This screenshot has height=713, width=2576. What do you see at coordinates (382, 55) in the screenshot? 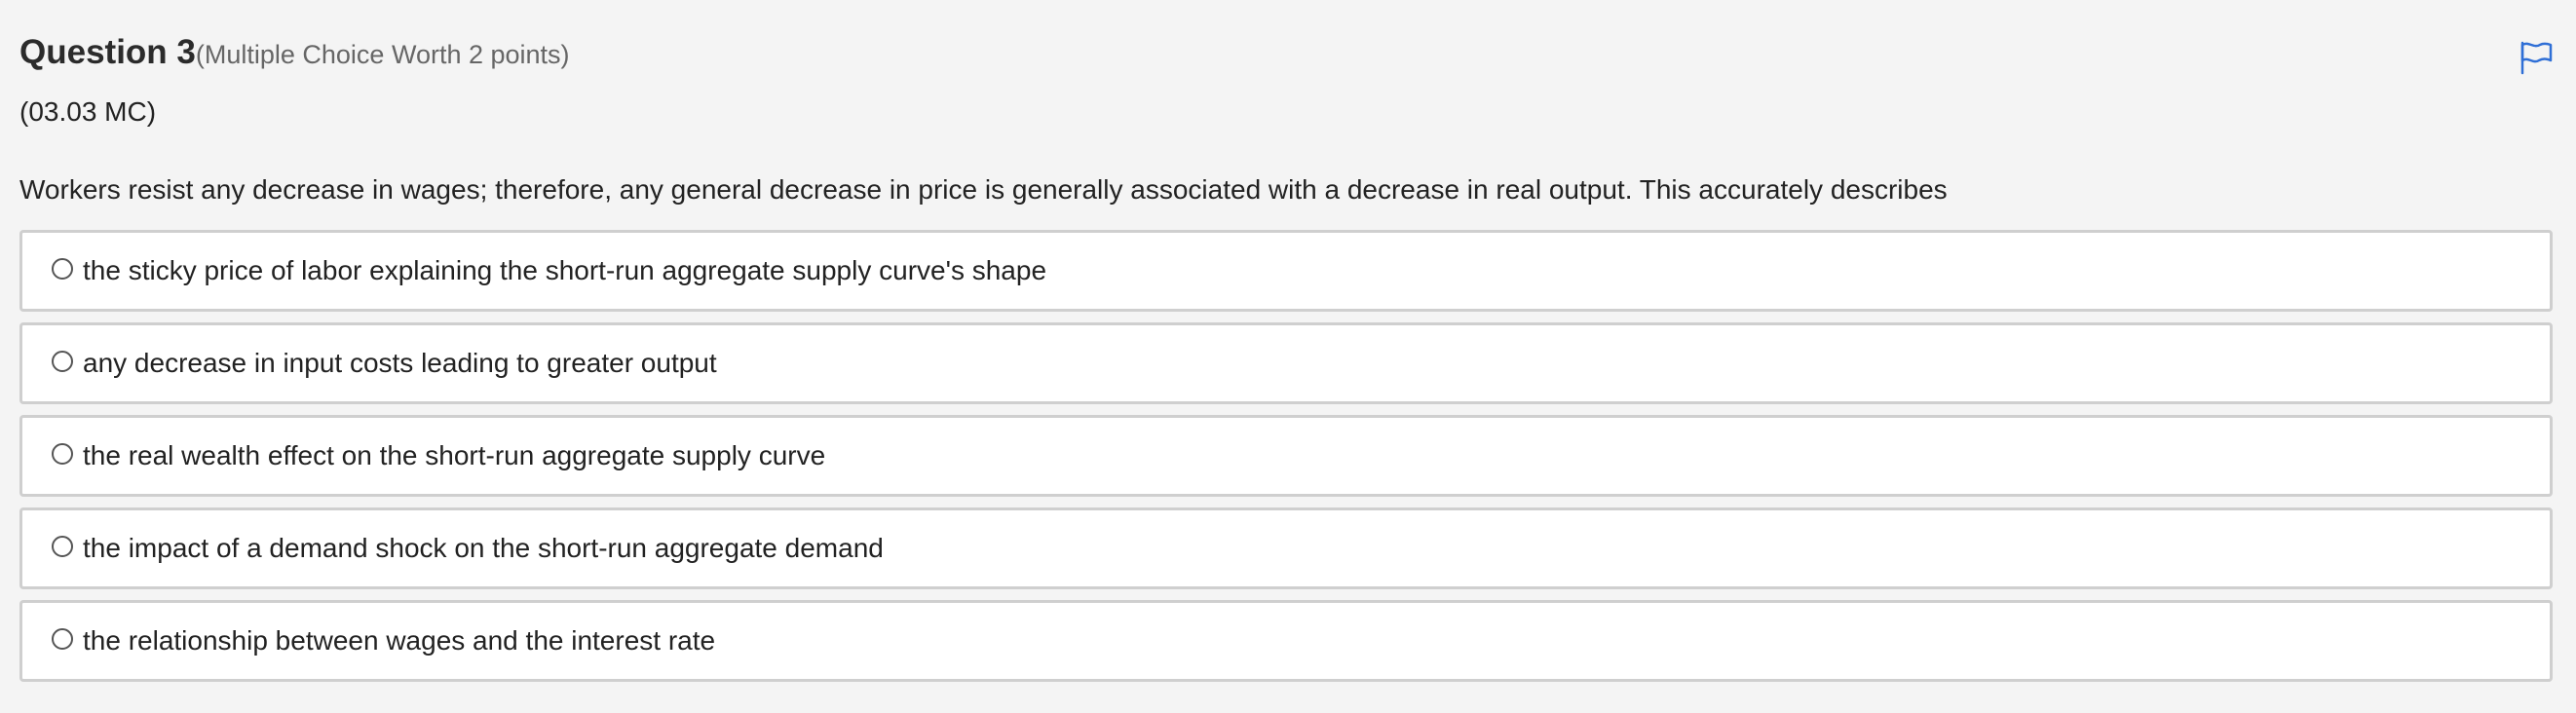
I see `question-worth: (Multiple Choice Worth 2 points)` at bounding box center [382, 55].